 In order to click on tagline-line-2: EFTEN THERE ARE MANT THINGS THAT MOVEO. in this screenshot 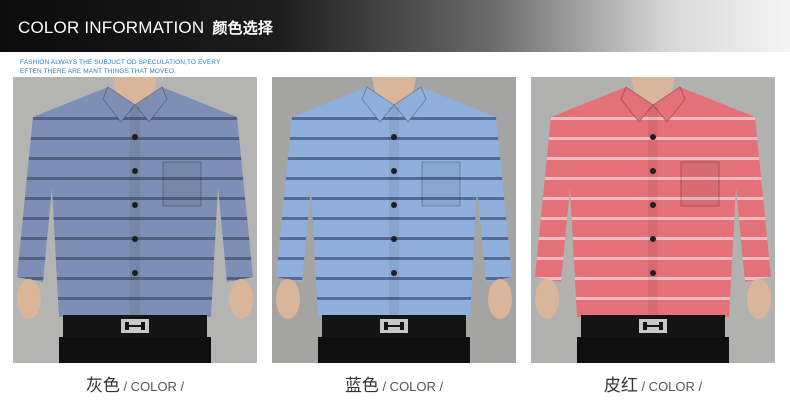, I will do `click(98, 71)`.